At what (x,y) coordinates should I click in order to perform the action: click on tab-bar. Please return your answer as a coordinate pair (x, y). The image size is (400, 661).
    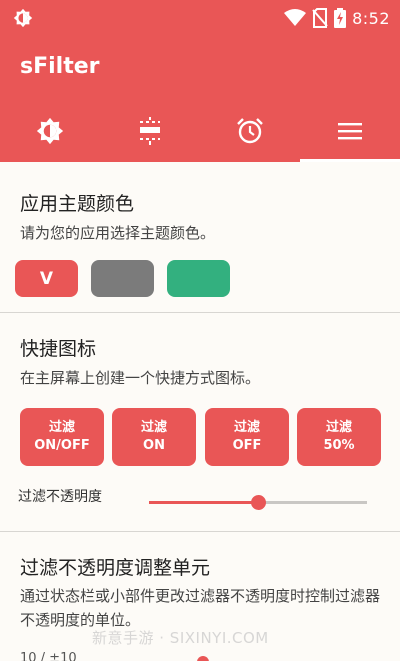
    Looking at the image, I should click on (200, 131).